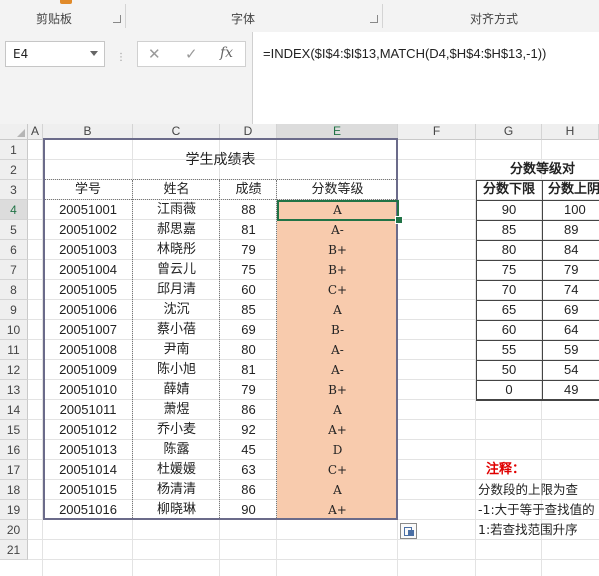  I want to click on row-header-19: 19, so click(14, 510).